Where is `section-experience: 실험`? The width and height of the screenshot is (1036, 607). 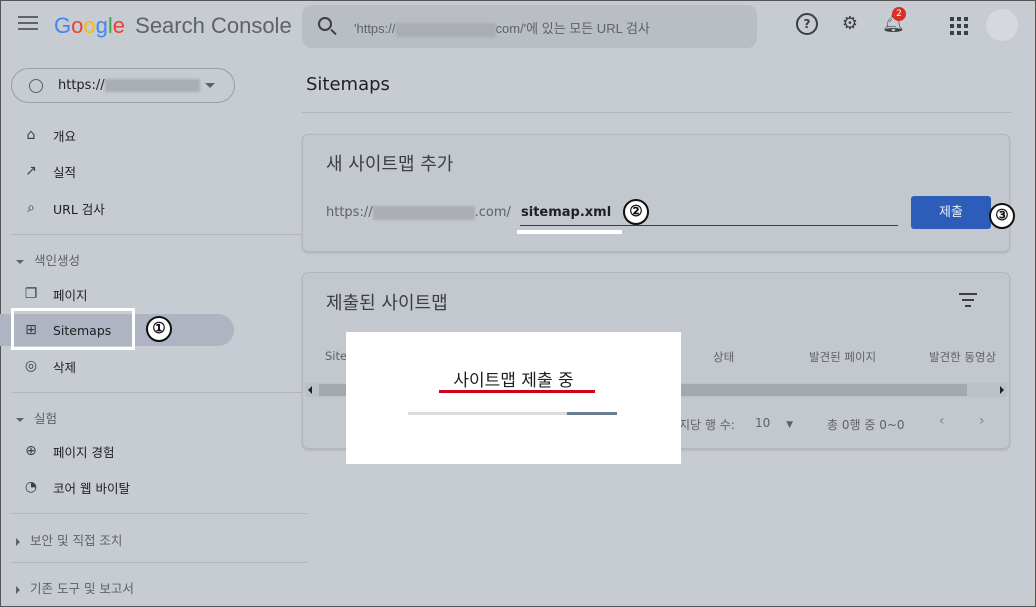 section-experience: 실험 is located at coordinates (36, 417).